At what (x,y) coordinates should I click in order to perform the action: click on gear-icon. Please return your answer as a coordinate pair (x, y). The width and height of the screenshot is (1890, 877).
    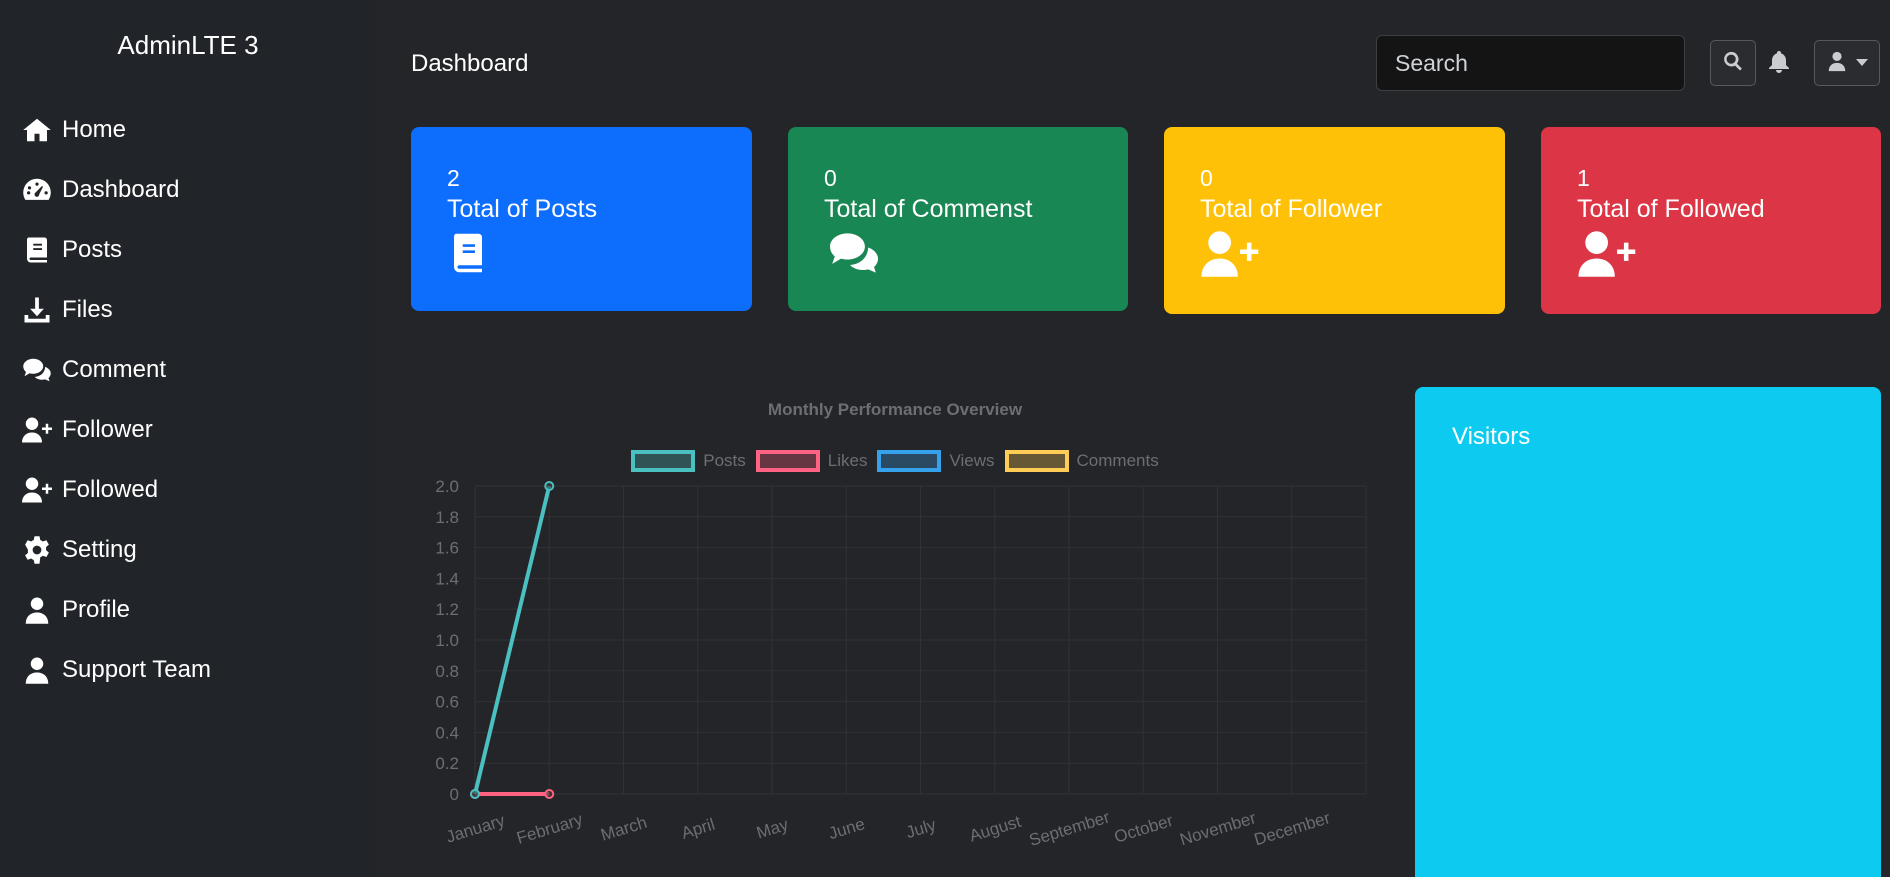
    Looking at the image, I should click on (42, 550).